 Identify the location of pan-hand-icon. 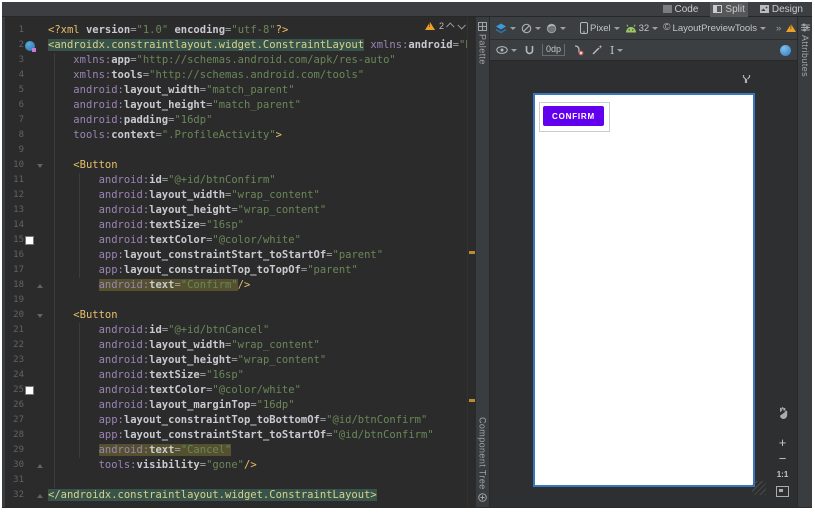
(783, 412).